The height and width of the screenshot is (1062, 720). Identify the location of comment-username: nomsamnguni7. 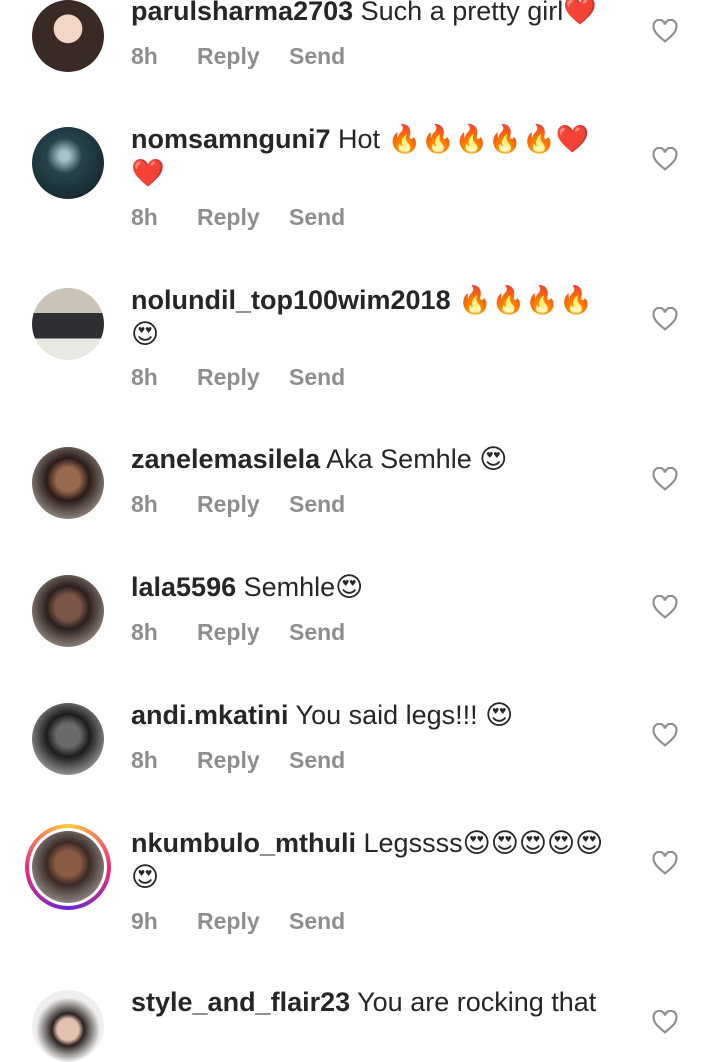
(231, 139).